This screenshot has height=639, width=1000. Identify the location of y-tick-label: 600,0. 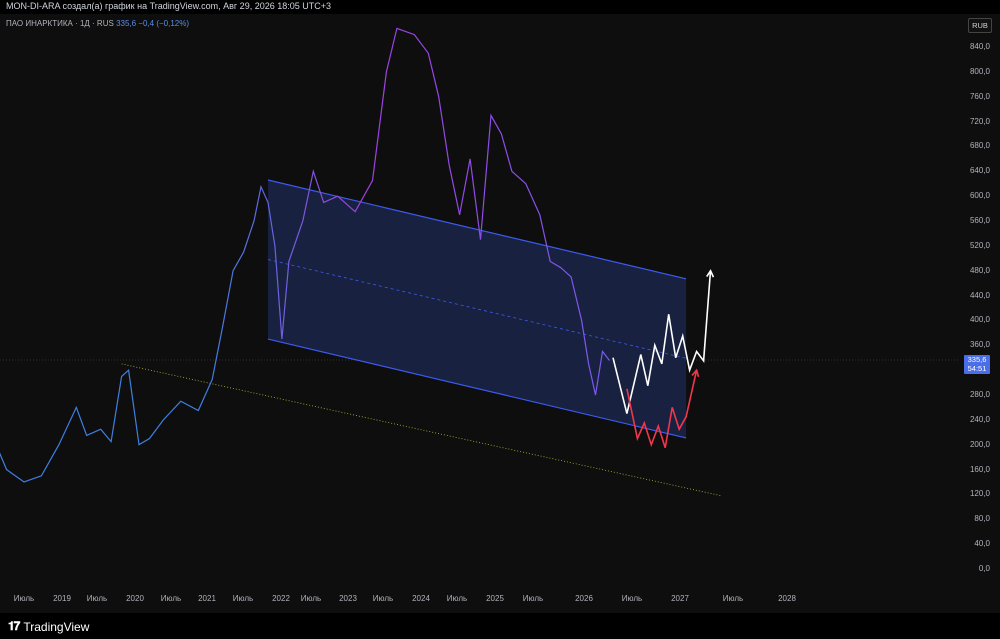
(979, 196).